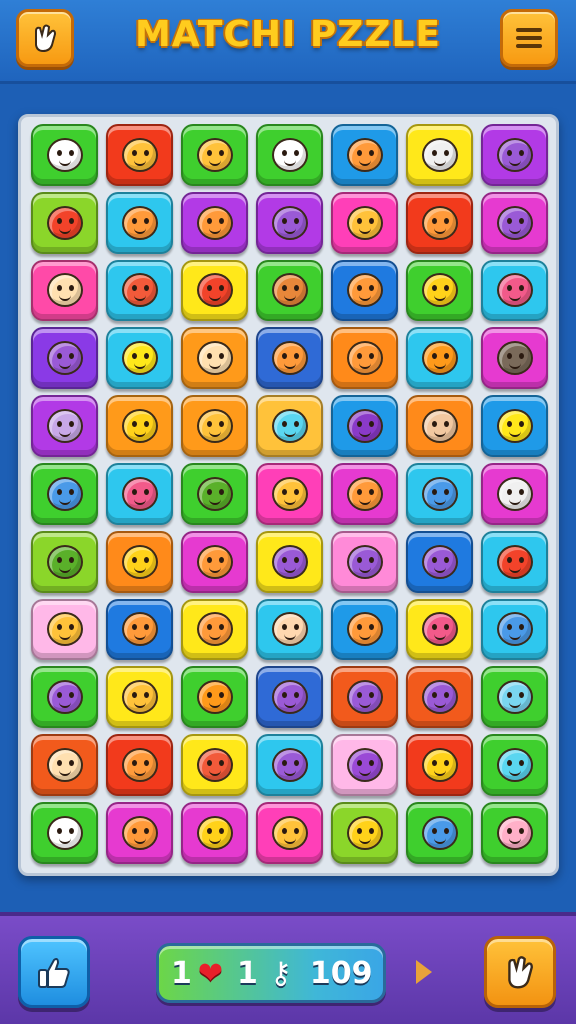 The image size is (576, 1024). I want to click on hotdog-icon, so click(289, 290).